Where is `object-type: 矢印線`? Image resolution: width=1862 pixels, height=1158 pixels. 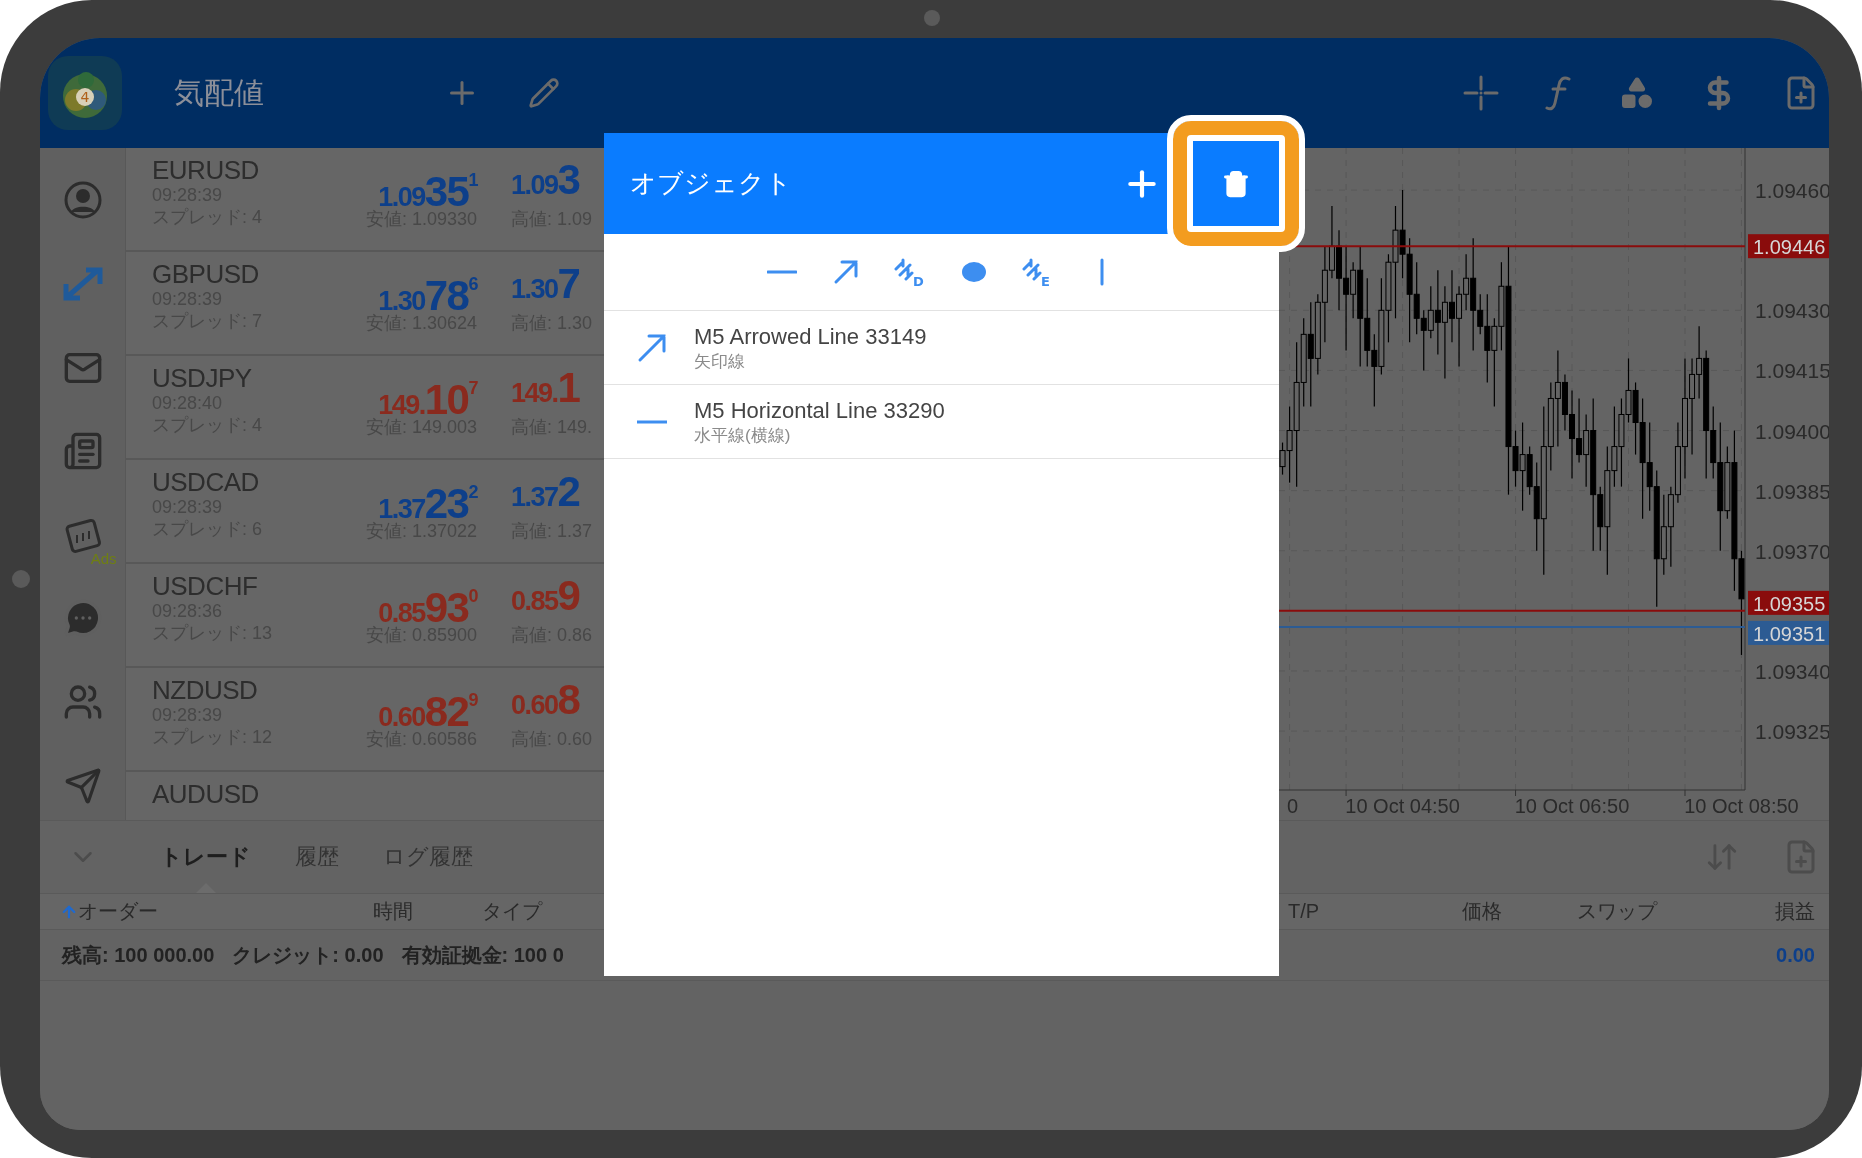
object-type: 矢印線 is located at coordinates (720, 361).